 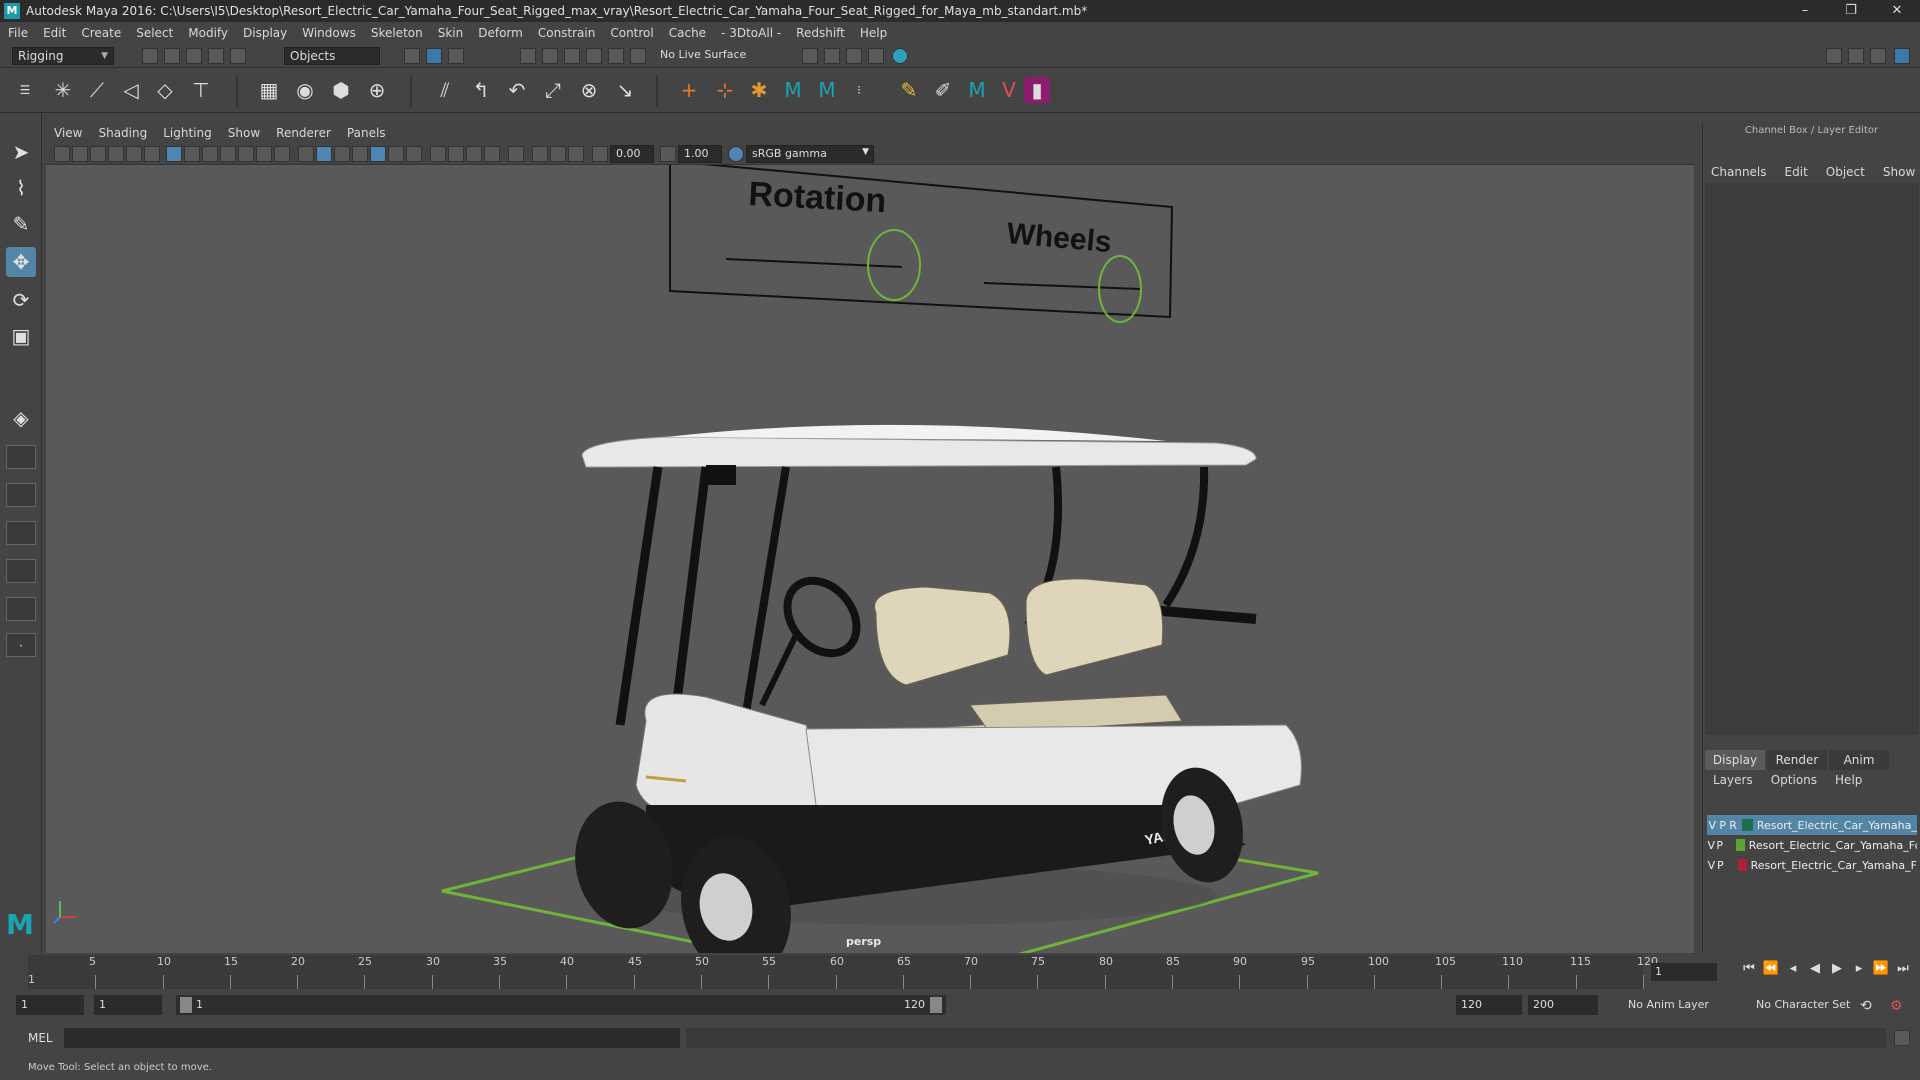 I want to click on layer-visibility-toggle: V, so click(x=1712, y=825).